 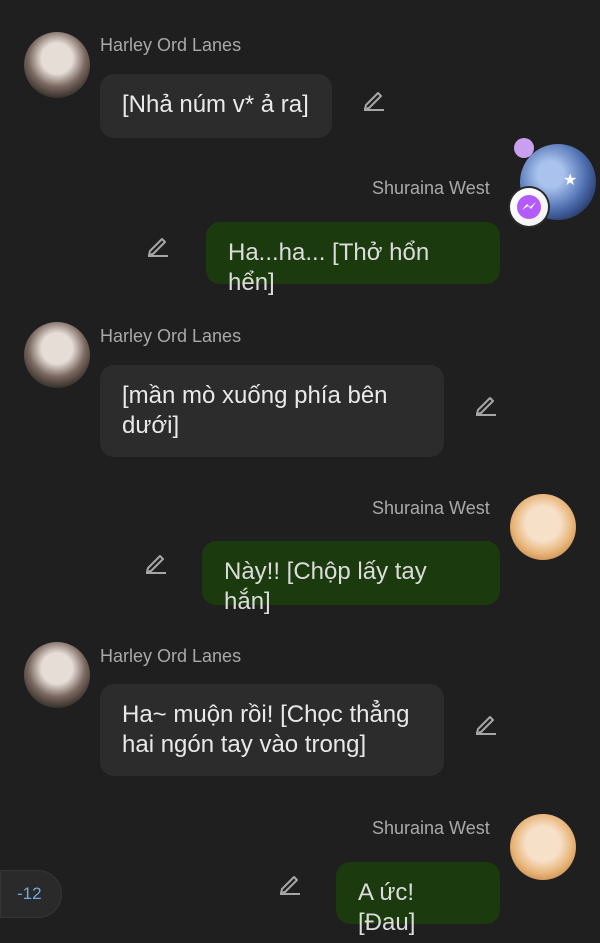 What do you see at coordinates (387, 907) in the screenshot?
I see `message-text: A ức! [Đau]` at bounding box center [387, 907].